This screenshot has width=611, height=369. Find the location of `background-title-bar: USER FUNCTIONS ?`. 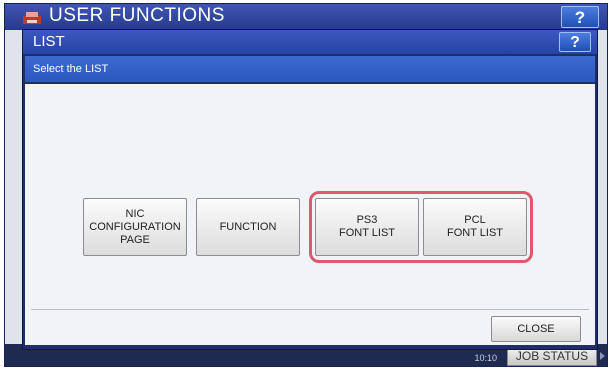

background-title-bar: USER FUNCTIONS ? is located at coordinates (306, 17).